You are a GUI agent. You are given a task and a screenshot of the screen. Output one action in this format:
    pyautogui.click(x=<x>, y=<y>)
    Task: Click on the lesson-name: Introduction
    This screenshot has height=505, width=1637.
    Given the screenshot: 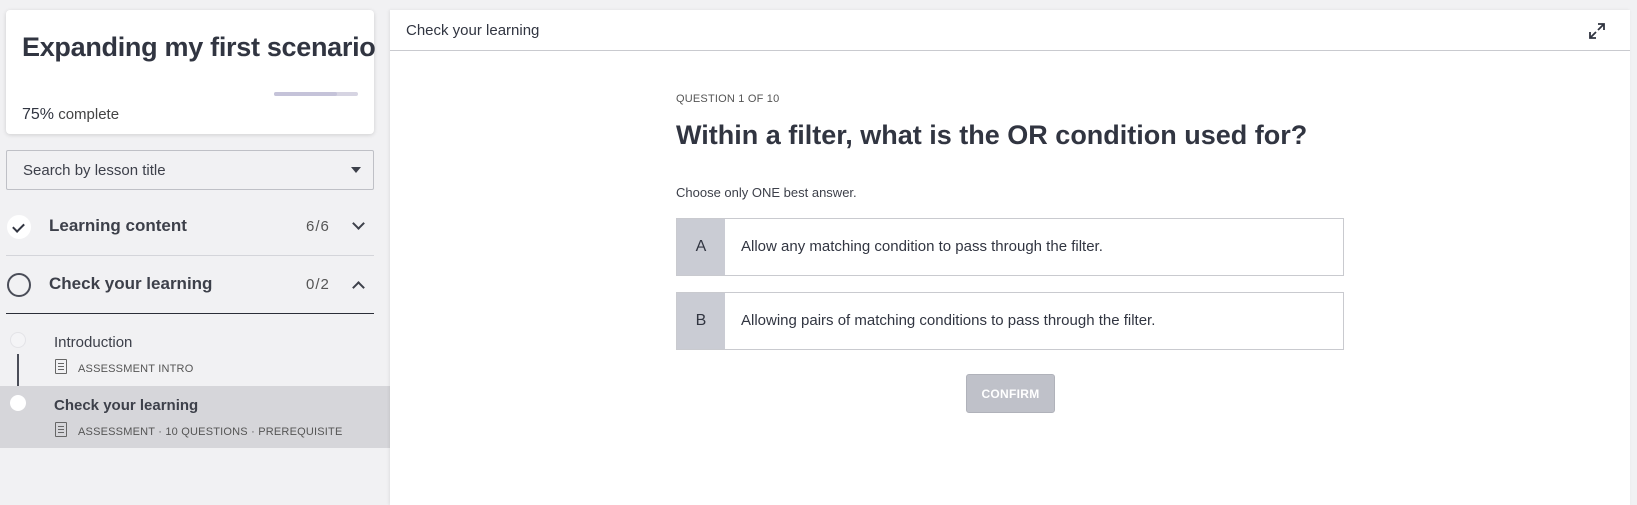 What is the action you would take?
    pyautogui.click(x=93, y=342)
    